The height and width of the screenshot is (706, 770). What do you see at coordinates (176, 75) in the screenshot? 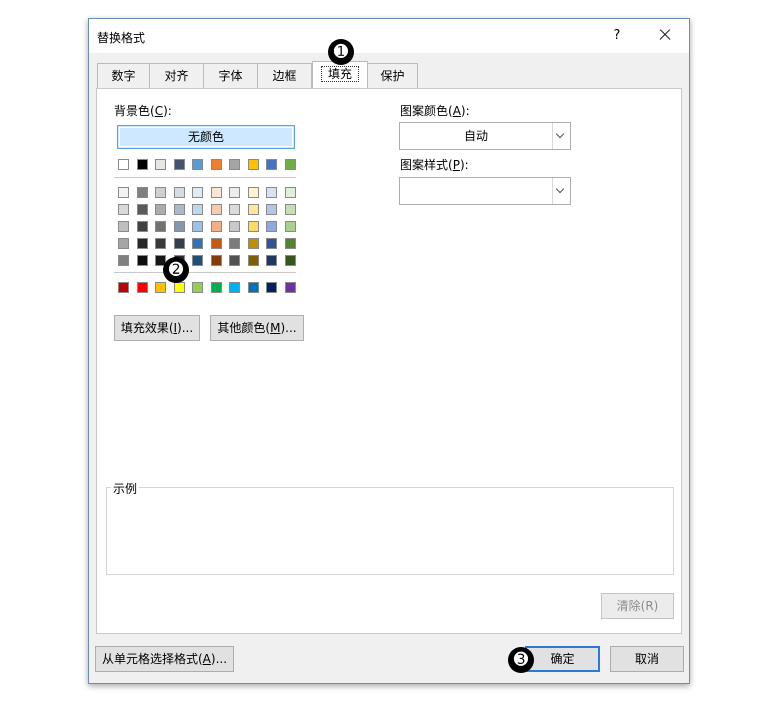
I see `tab-alignment: 对齐` at bounding box center [176, 75].